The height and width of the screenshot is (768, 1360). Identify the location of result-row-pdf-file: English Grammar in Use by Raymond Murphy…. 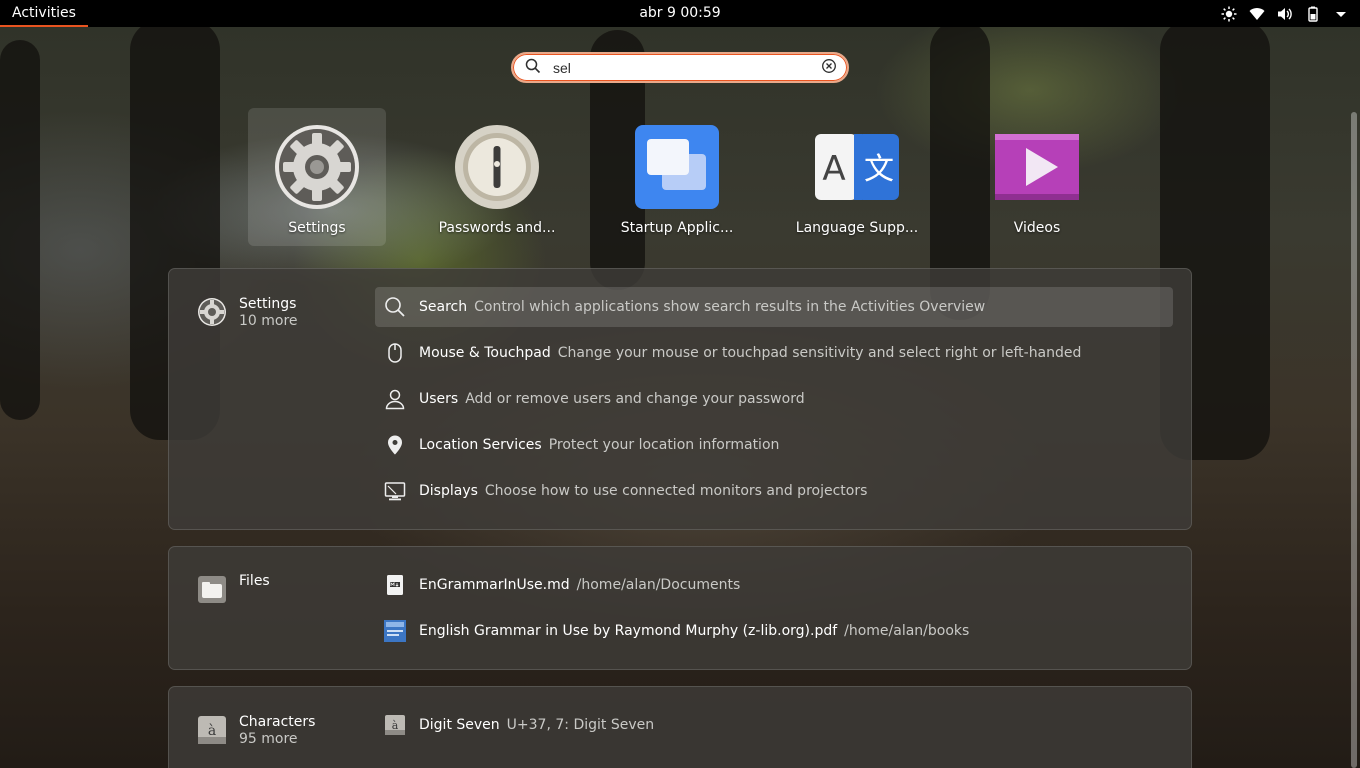
(774, 631).